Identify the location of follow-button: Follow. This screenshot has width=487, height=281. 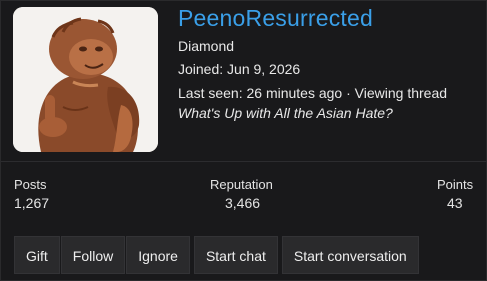
(93, 255).